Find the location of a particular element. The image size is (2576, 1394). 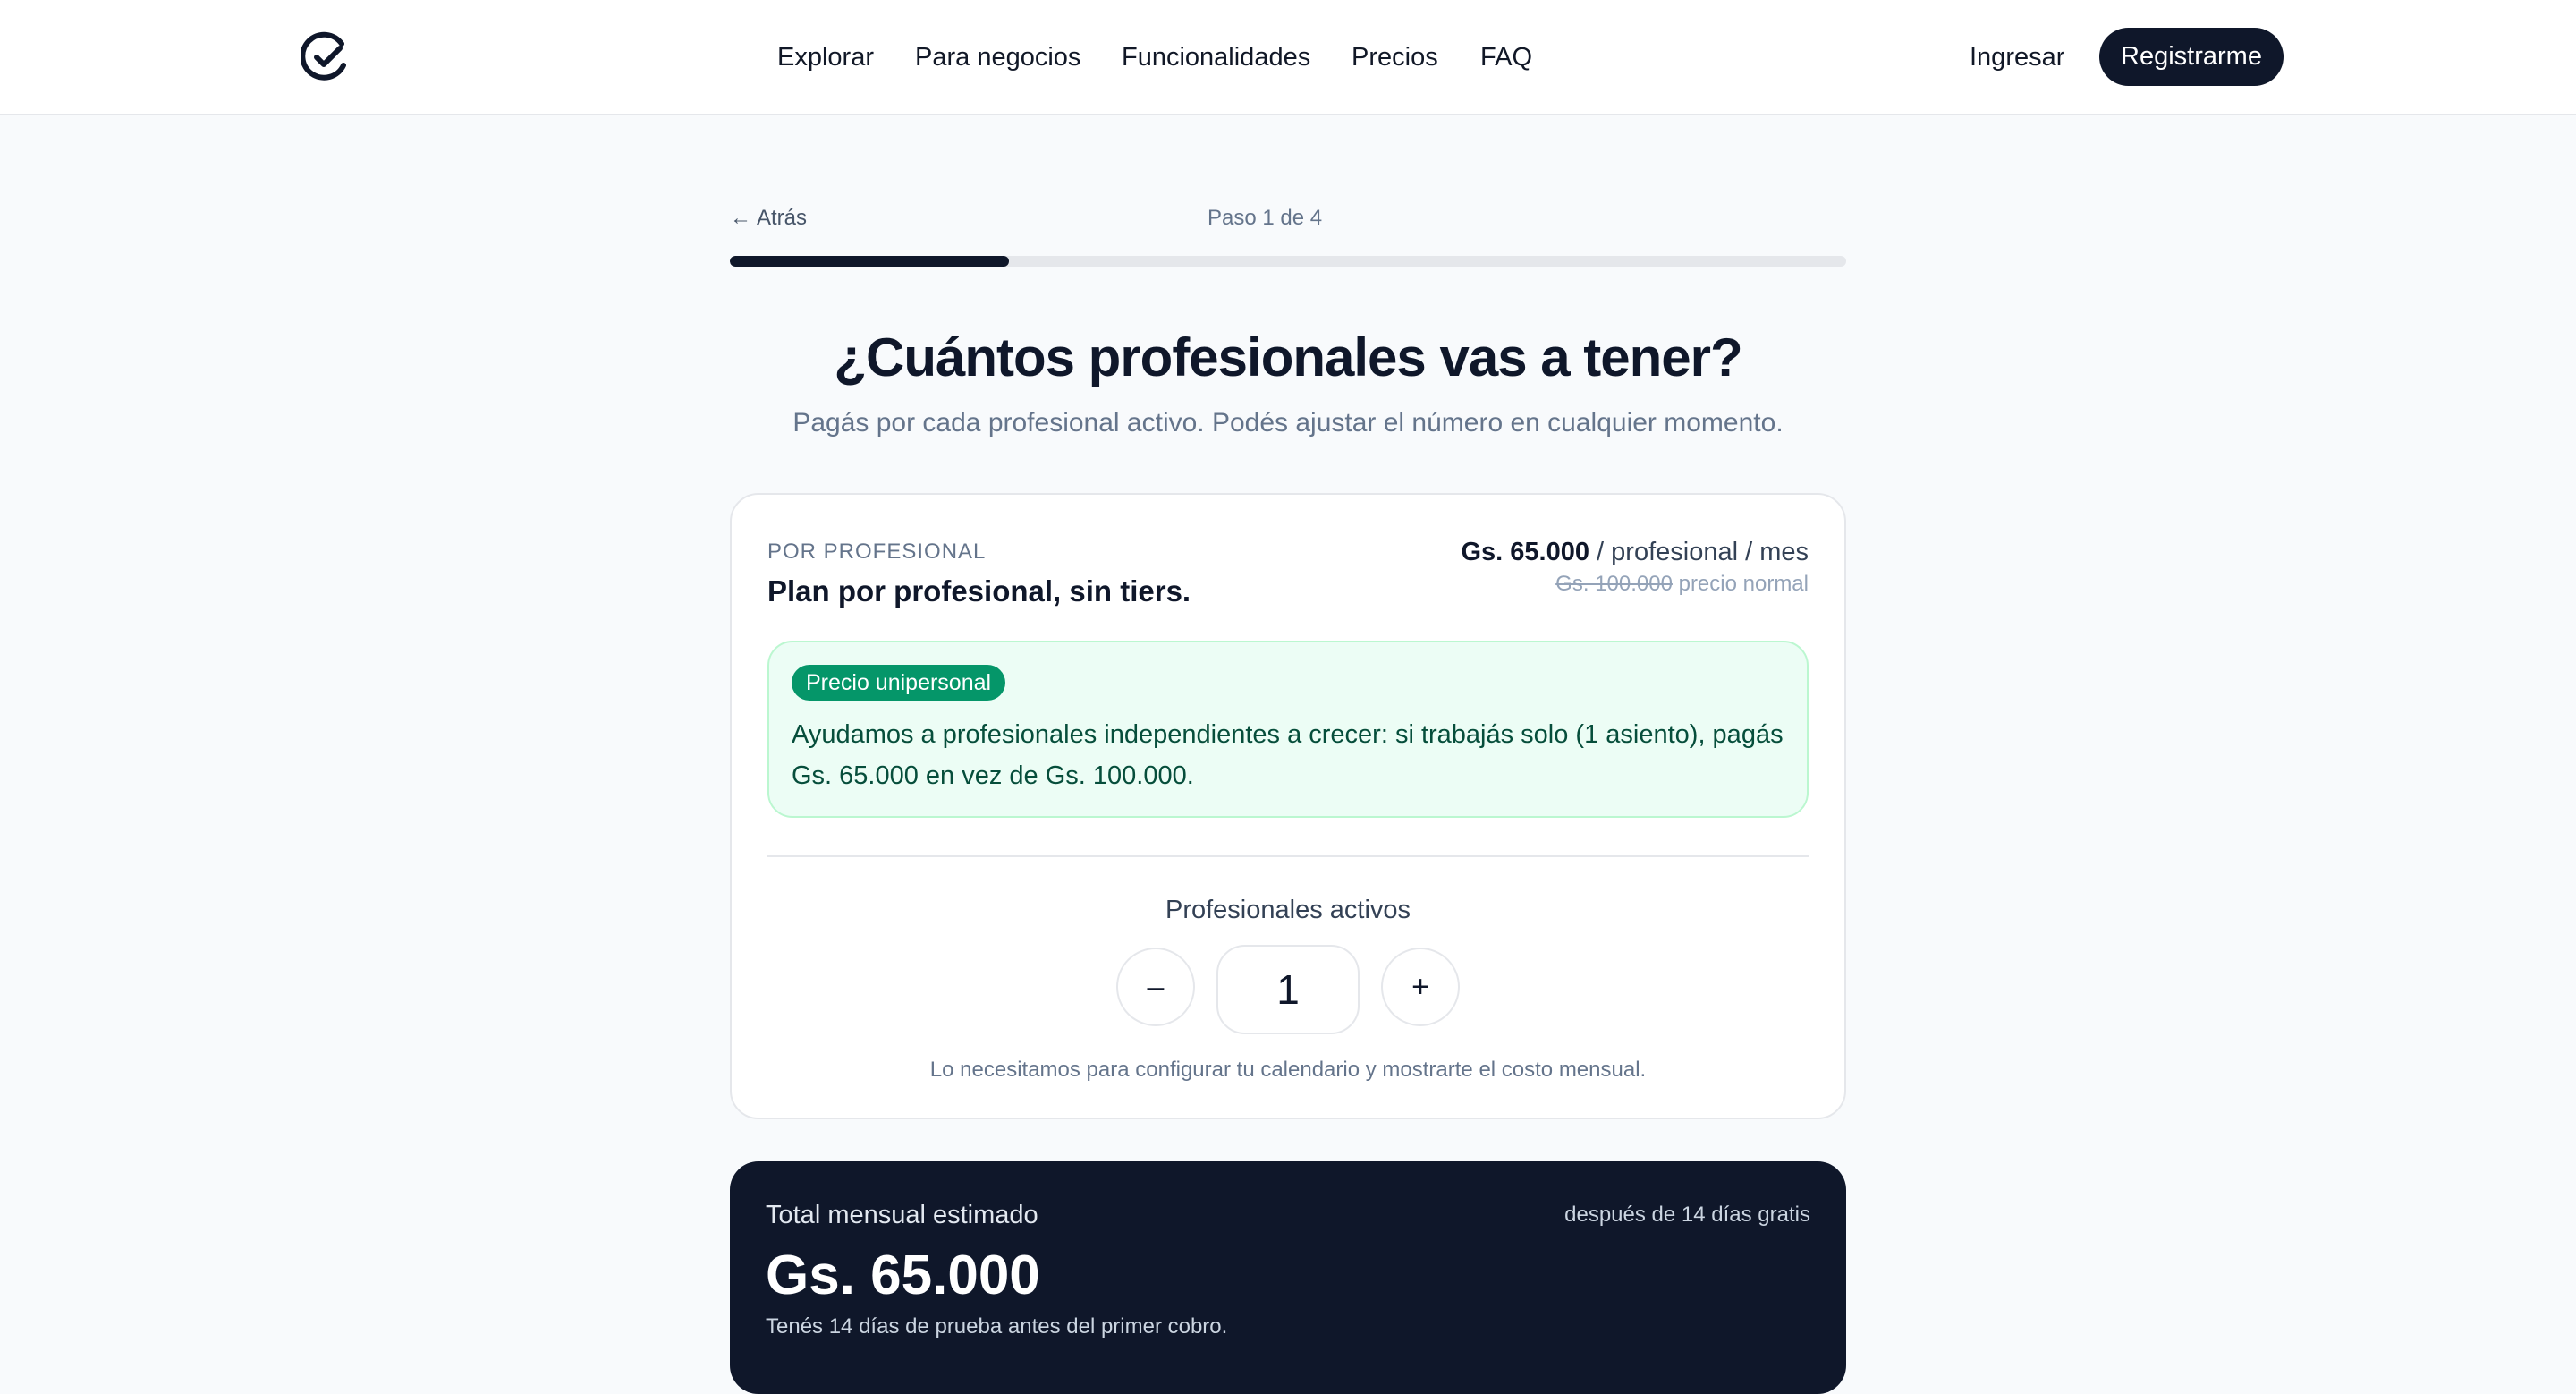

arrow-left-icon: ← is located at coordinates (740, 218).